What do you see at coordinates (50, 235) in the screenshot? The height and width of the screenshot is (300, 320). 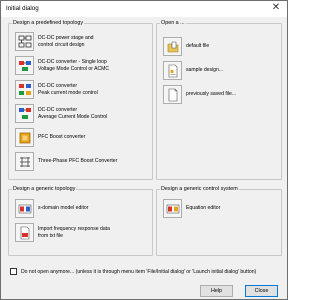 I see `import-txt-label-2: from txt file` at bounding box center [50, 235].